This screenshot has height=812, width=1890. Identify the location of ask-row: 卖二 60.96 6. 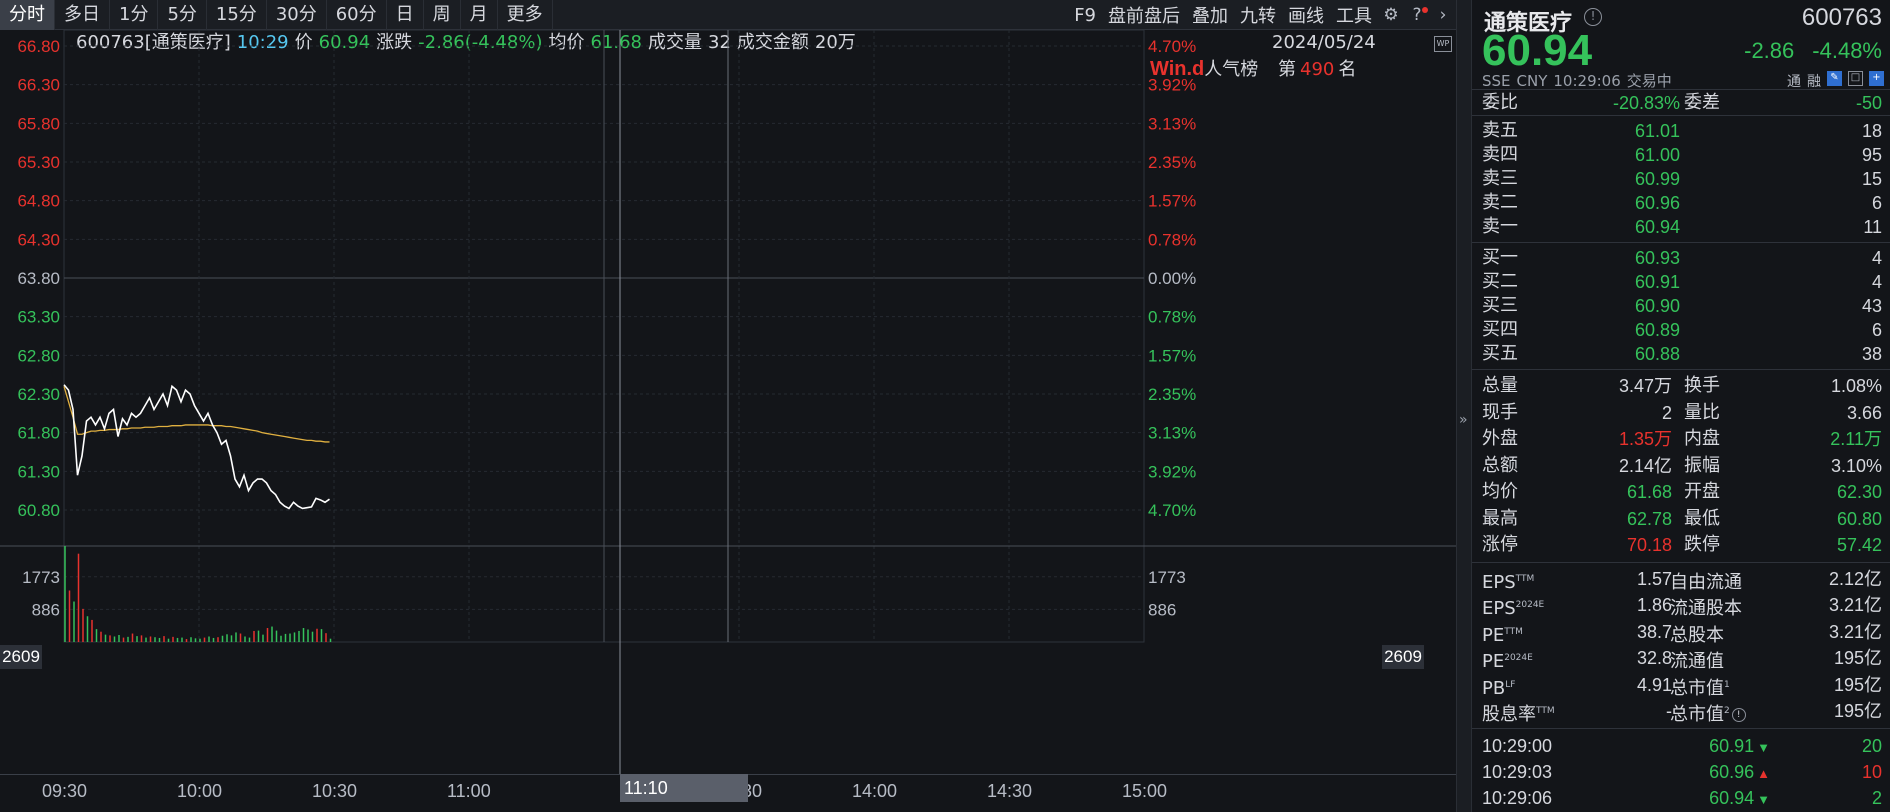
(1681, 203).